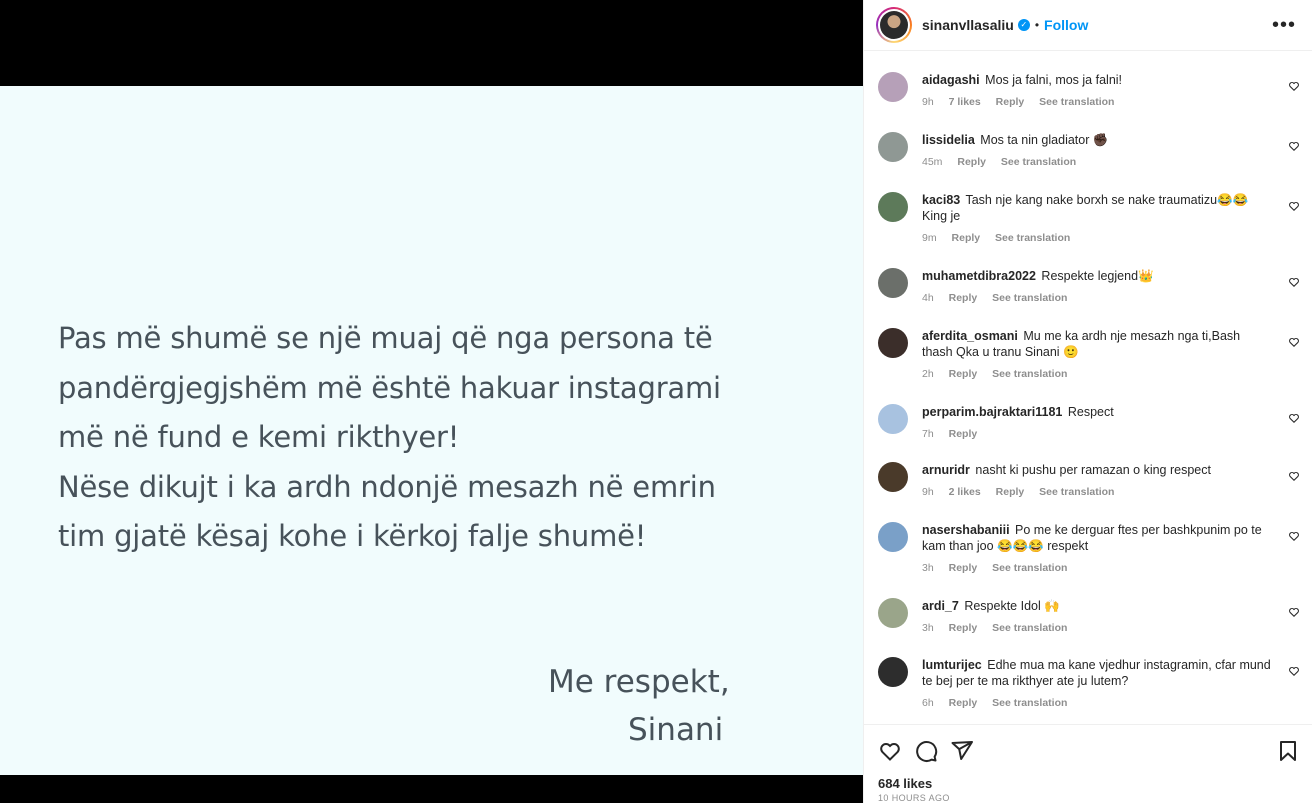  What do you see at coordinates (968, 25) in the screenshot?
I see `author-username: sinanvllasaliu` at bounding box center [968, 25].